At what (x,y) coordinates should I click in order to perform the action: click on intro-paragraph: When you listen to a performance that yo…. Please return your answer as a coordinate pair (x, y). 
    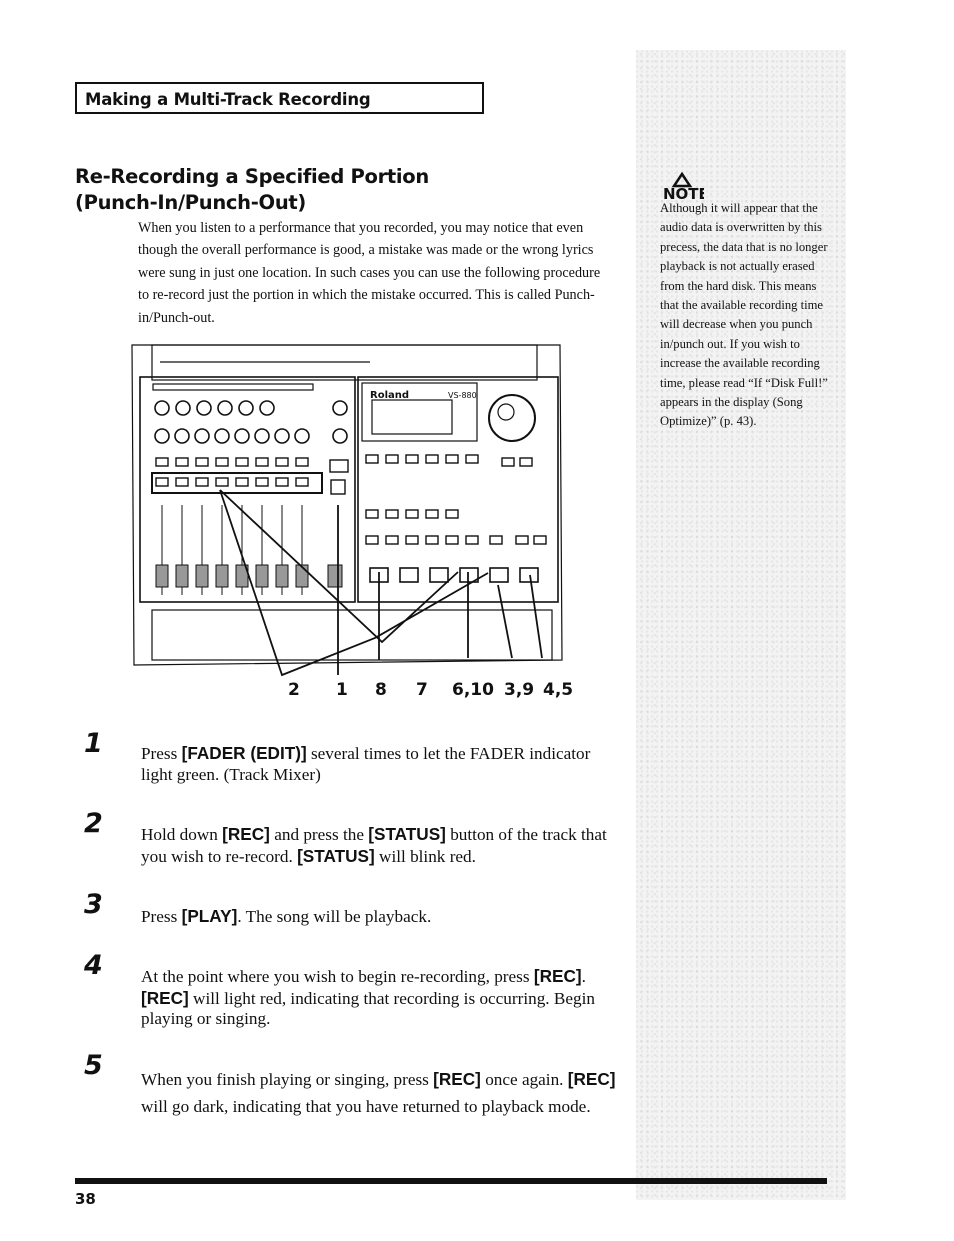
    Looking at the image, I should click on (369, 273).